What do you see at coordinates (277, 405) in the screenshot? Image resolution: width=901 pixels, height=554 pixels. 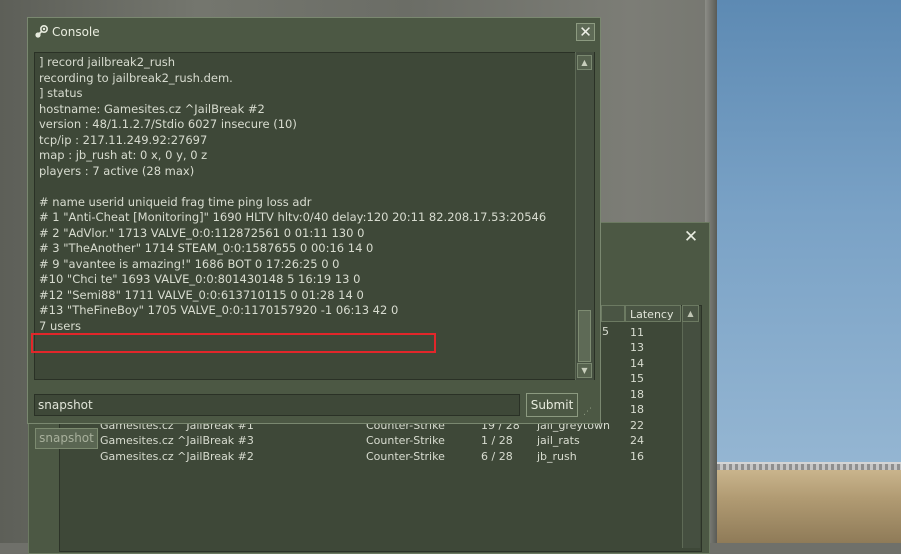 I see `console-command-input: snapshot` at bounding box center [277, 405].